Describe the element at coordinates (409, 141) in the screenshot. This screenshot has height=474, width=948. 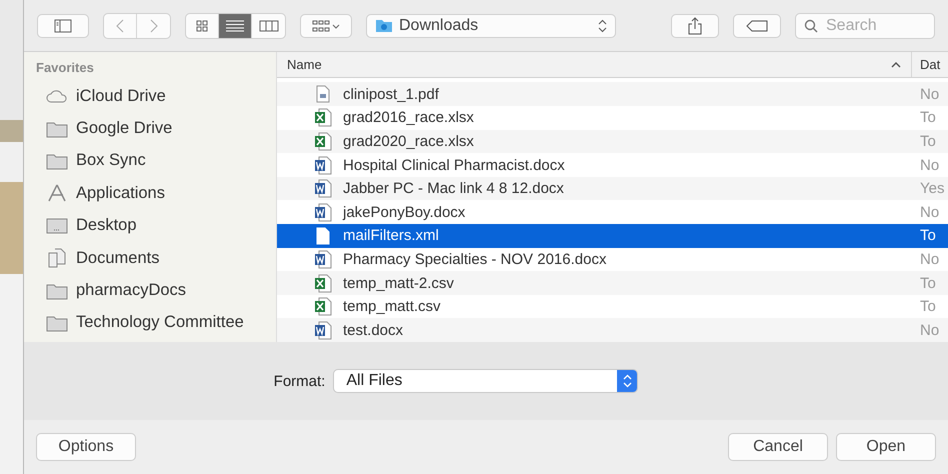
I see `file-name: grad2020_race.xlsx` at that location.